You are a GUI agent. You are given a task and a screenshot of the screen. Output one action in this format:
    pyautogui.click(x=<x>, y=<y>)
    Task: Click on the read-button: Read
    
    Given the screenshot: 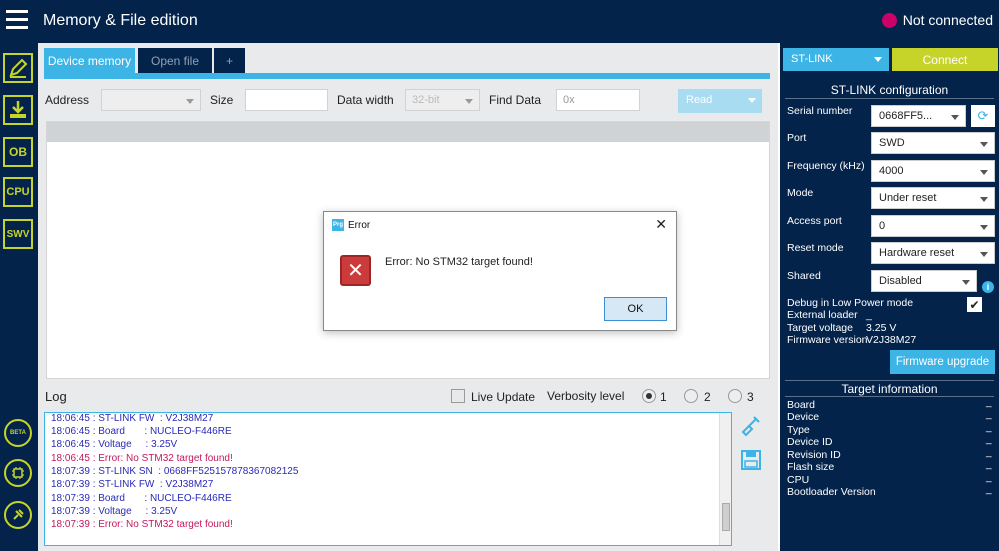 What is the action you would take?
    pyautogui.click(x=720, y=101)
    